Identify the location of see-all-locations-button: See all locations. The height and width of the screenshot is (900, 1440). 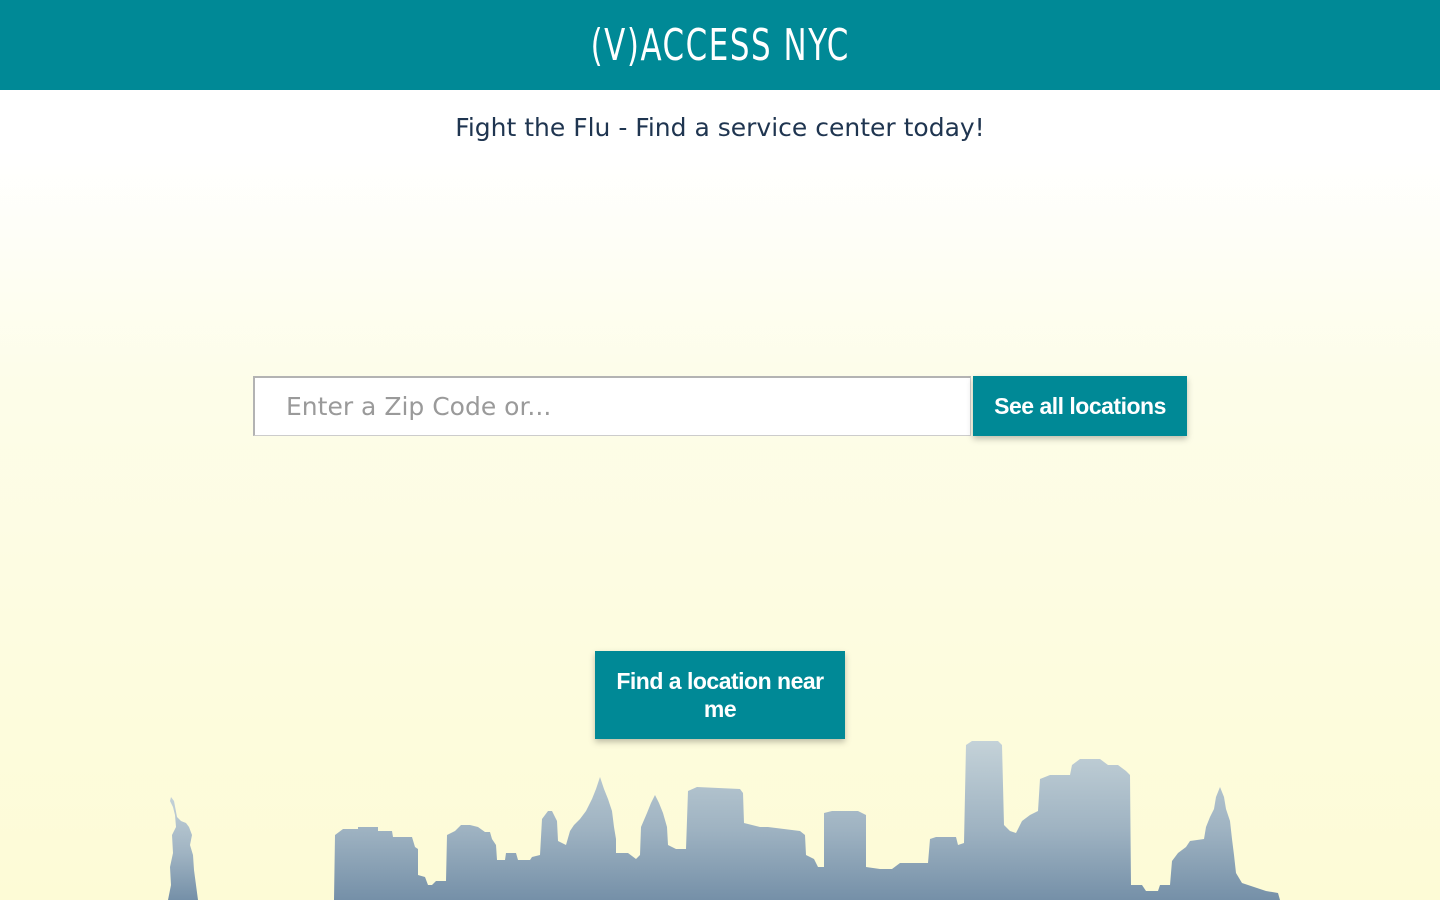
(1080, 406).